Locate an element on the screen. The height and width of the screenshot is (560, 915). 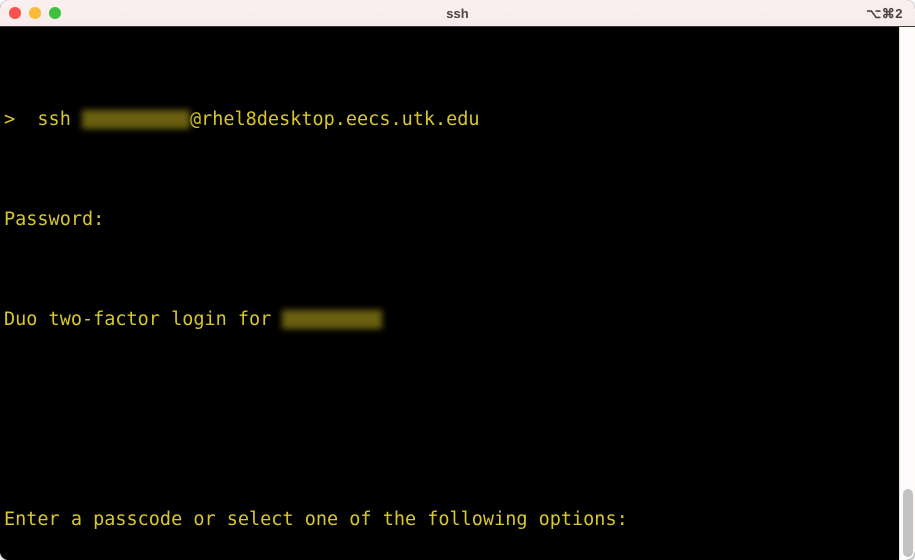
maximize-window-button is located at coordinates (55, 13).